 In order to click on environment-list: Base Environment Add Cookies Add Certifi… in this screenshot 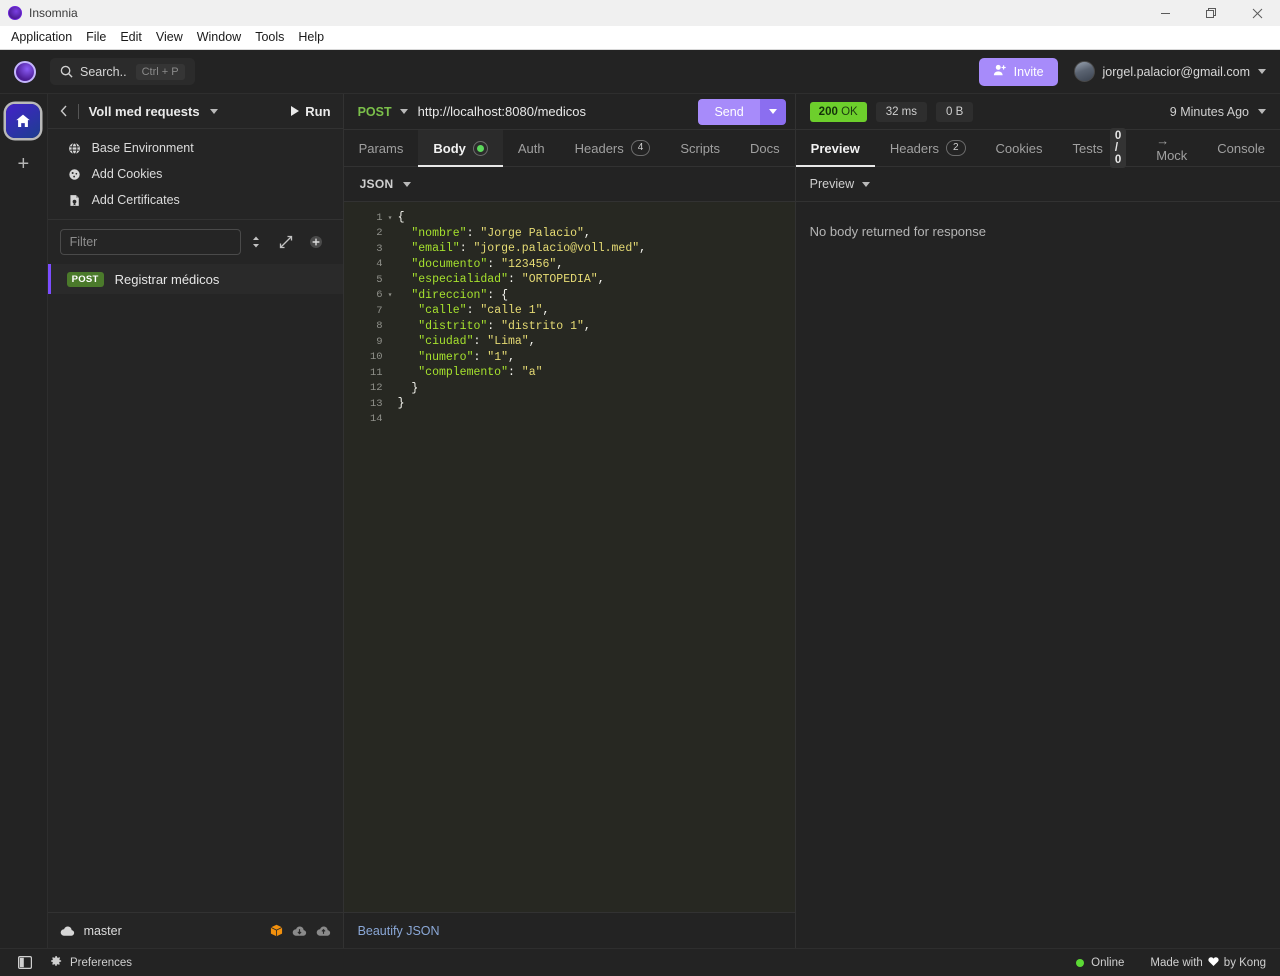, I will do `click(195, 174)`.